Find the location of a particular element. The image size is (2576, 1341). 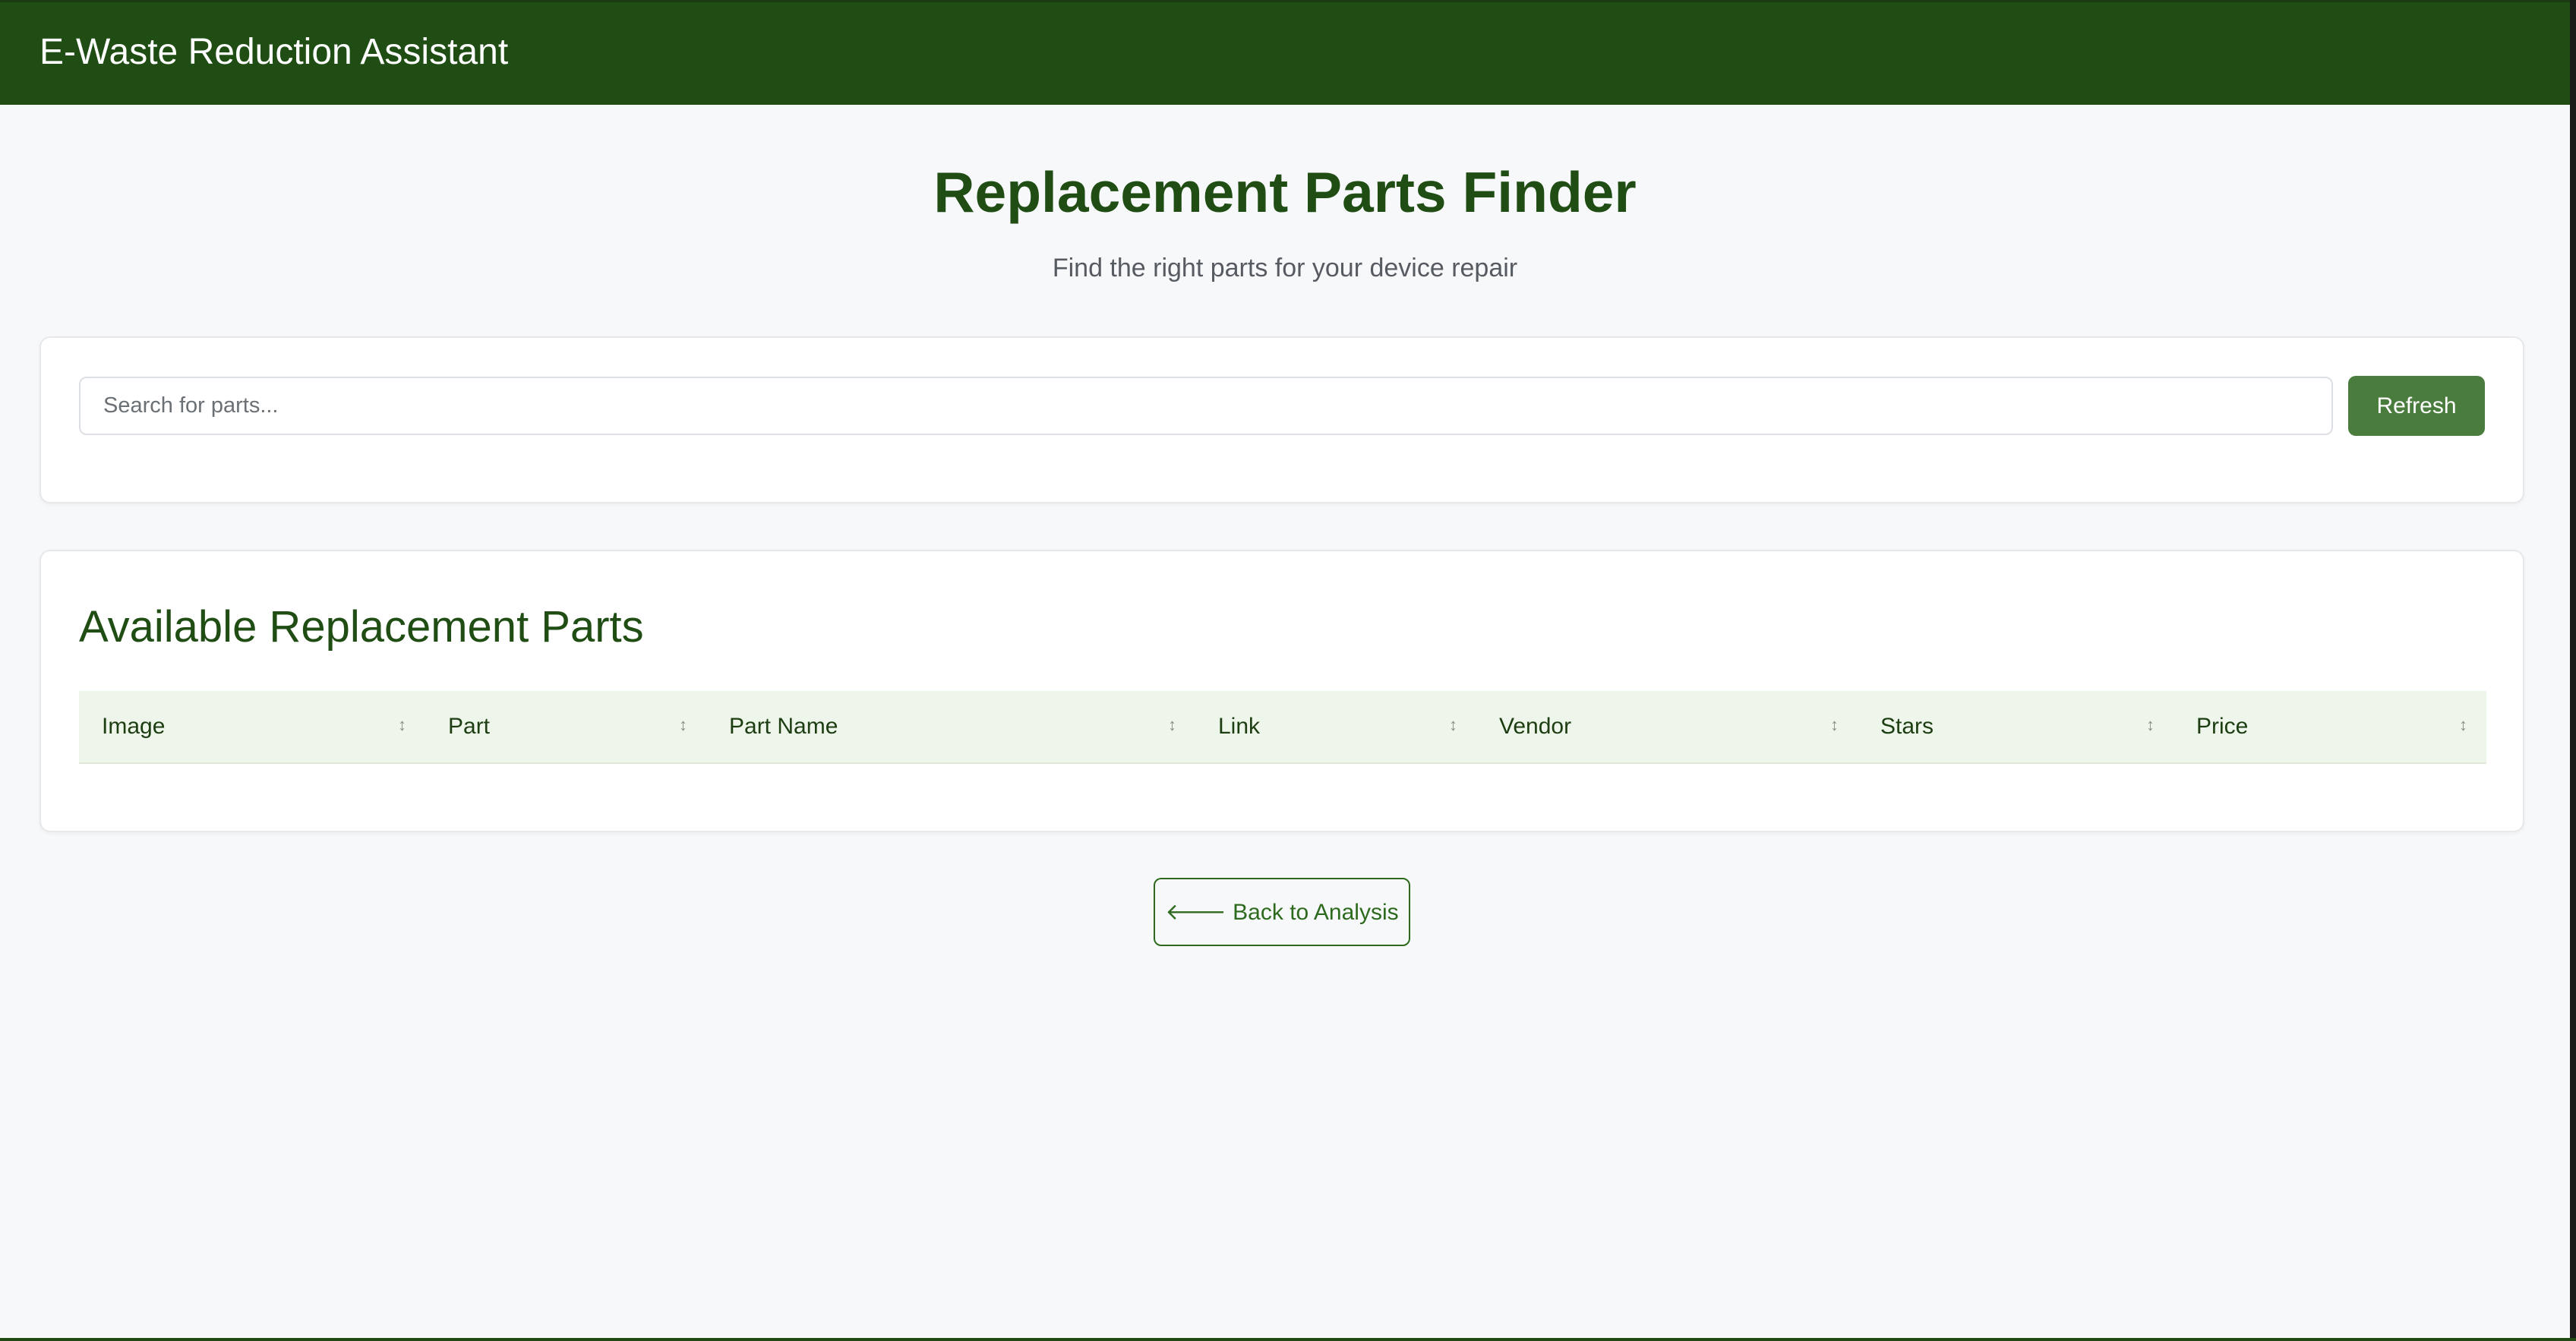

column-header-price: Price ↕ is located at coordinates (2330, 726).